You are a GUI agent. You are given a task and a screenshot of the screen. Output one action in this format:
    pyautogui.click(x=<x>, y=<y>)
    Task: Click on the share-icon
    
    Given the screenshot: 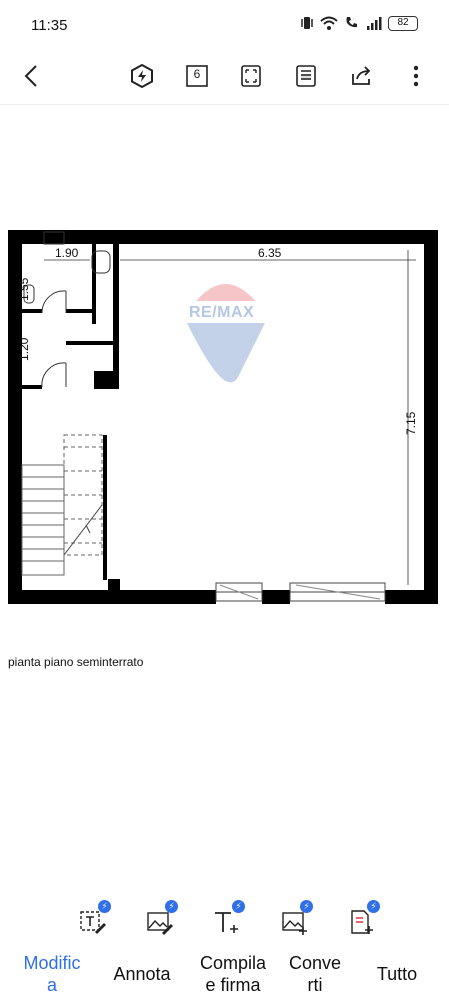 What is the action you would take?
    pyautogui.click(x=361, y=75)
    